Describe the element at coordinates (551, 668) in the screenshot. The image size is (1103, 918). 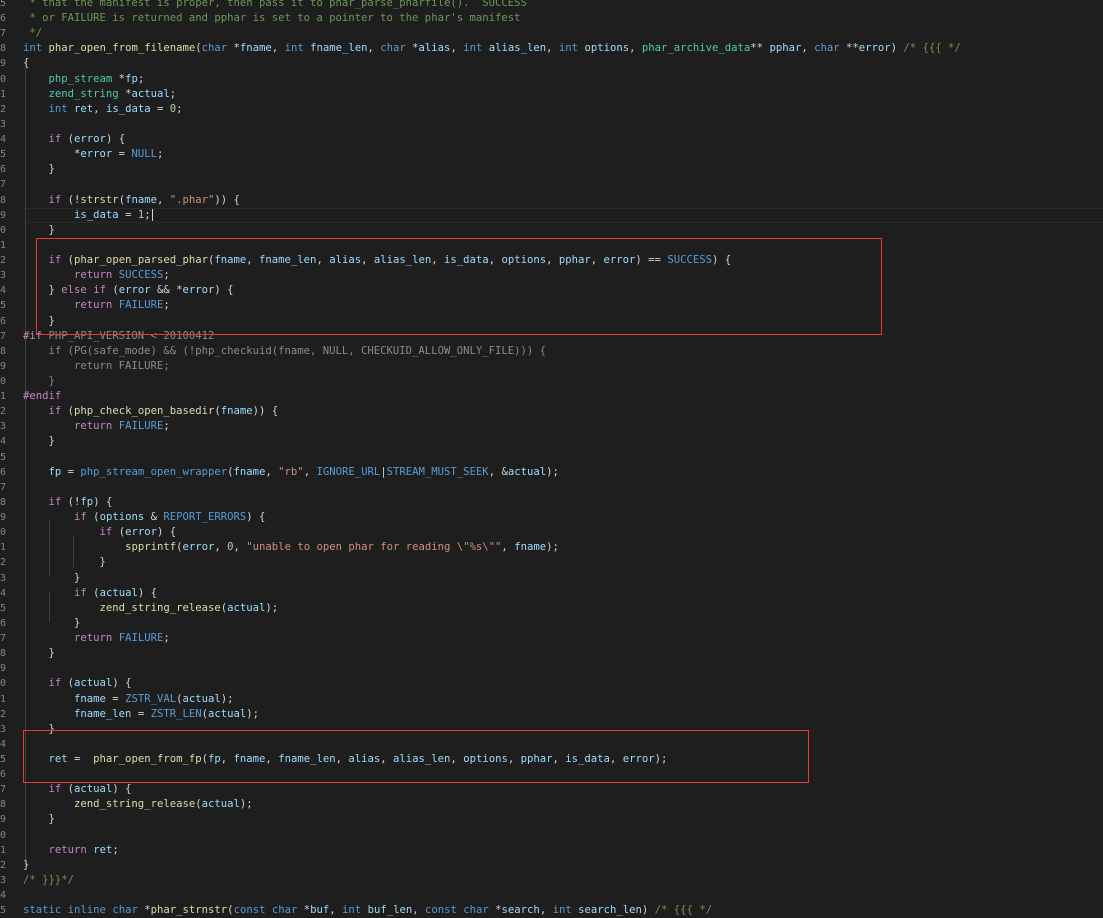
I see `code-line: 9` at that location.